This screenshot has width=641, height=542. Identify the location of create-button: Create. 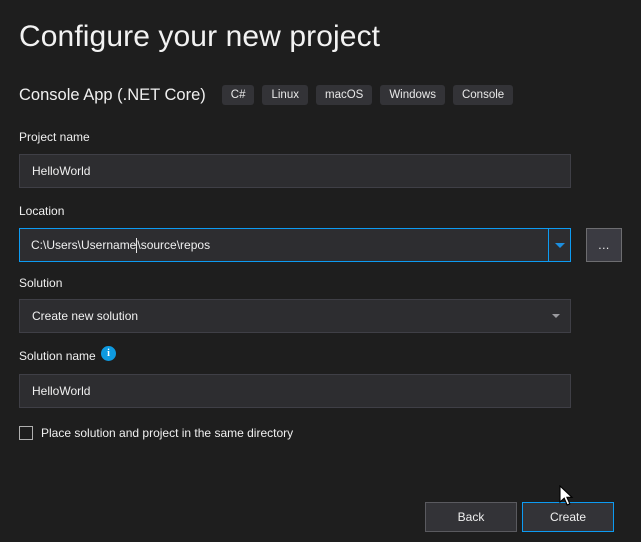
(568, 517).